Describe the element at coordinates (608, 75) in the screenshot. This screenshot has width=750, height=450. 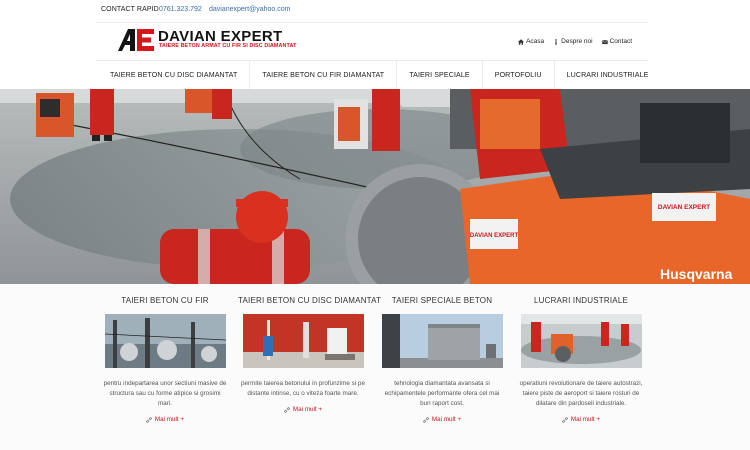
I see `nav-item-industriale: LUCRARI INDUSTRIALE` at that location.